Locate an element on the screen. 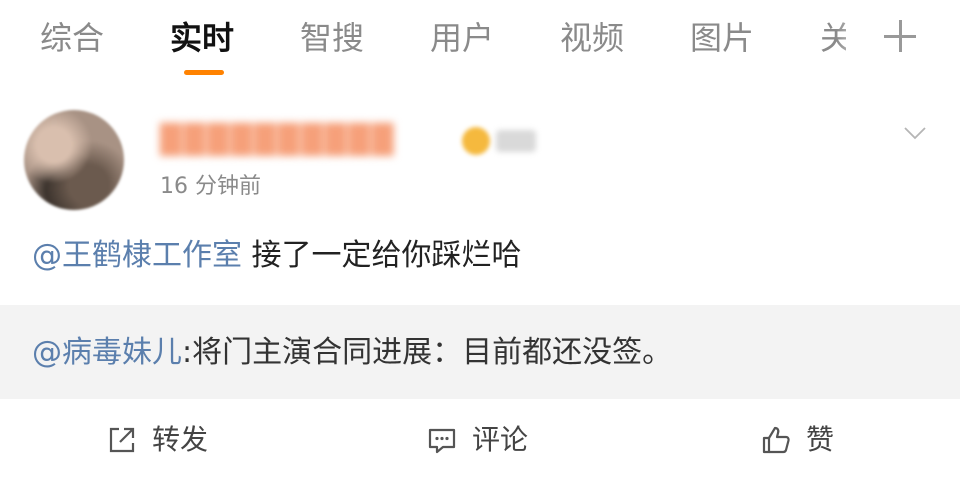 This screenshot has height=481, width=960. tab-images: 图片 is located at coordinates (722, 38).